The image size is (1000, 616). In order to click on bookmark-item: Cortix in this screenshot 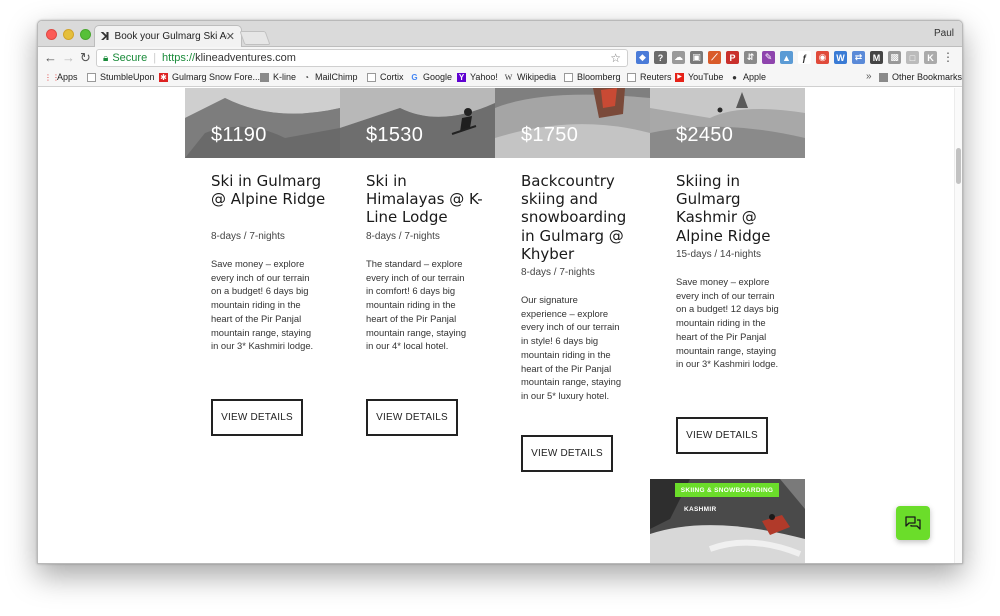, I will do `click(385, 77)`.